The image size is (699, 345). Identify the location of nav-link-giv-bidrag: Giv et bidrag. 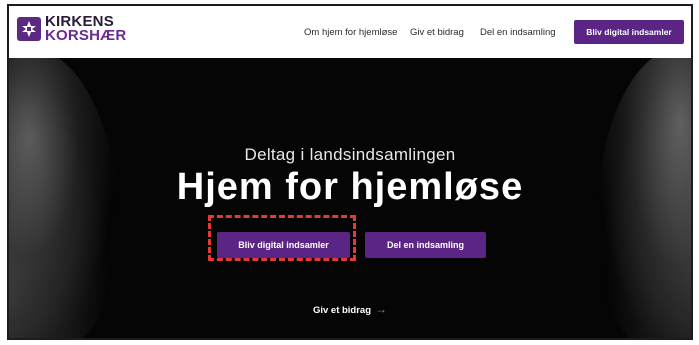
(437, 32).